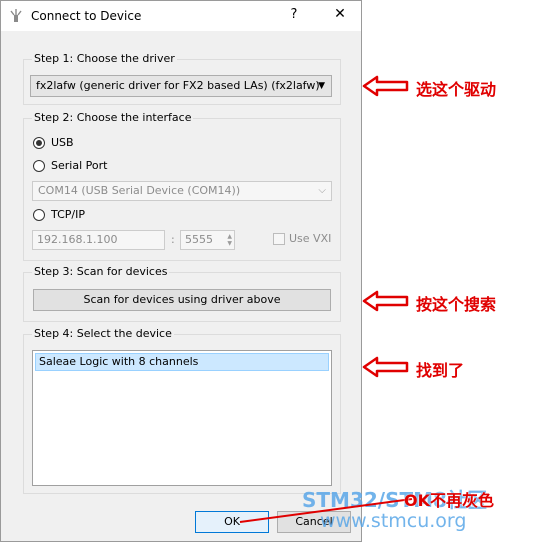 The height and width of the screenshot is (544, 541). Describe the element at coordinates (139, 190) in the screenshot. I see `serial-port-value: COM14 (USB Serial Device (COM14))` at that location.